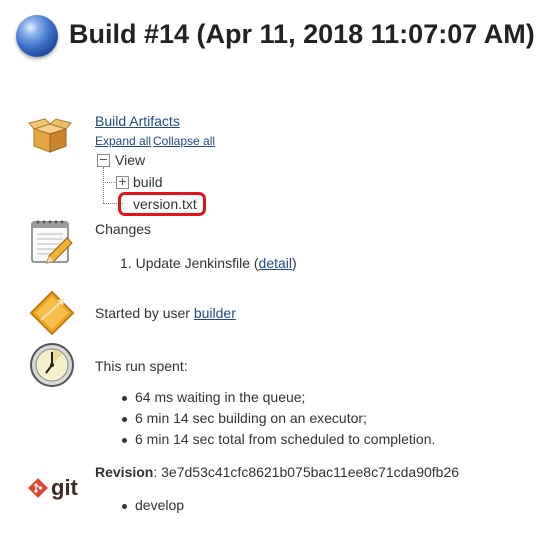 This screenshot has height=557, width=556. What do you see at coordinates (141, 366) in the screenshot?
I see `timing-heading: This run spent:` at bounding box center [141, 366].